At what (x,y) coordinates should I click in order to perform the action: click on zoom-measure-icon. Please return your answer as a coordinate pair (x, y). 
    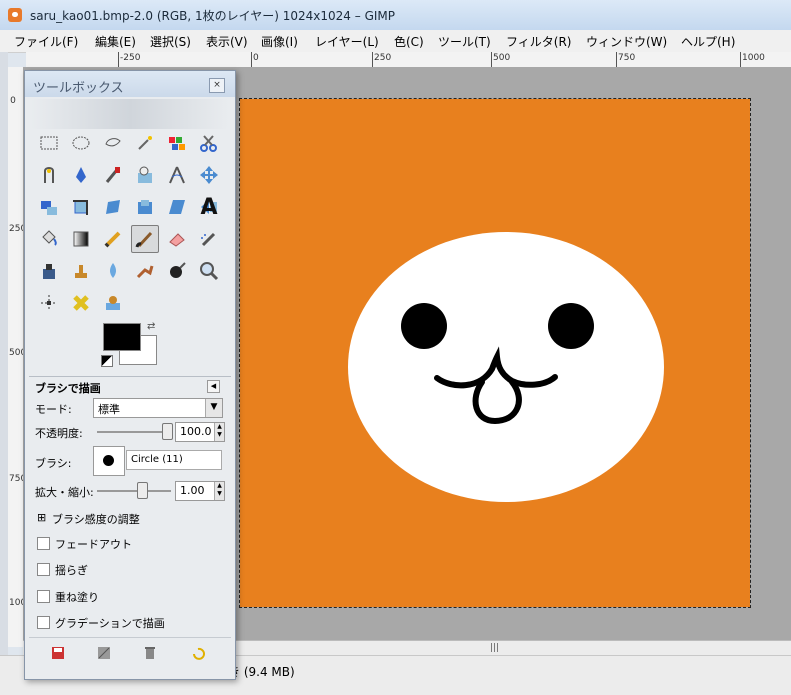
    Looking at the image, I should click on (145, 175).